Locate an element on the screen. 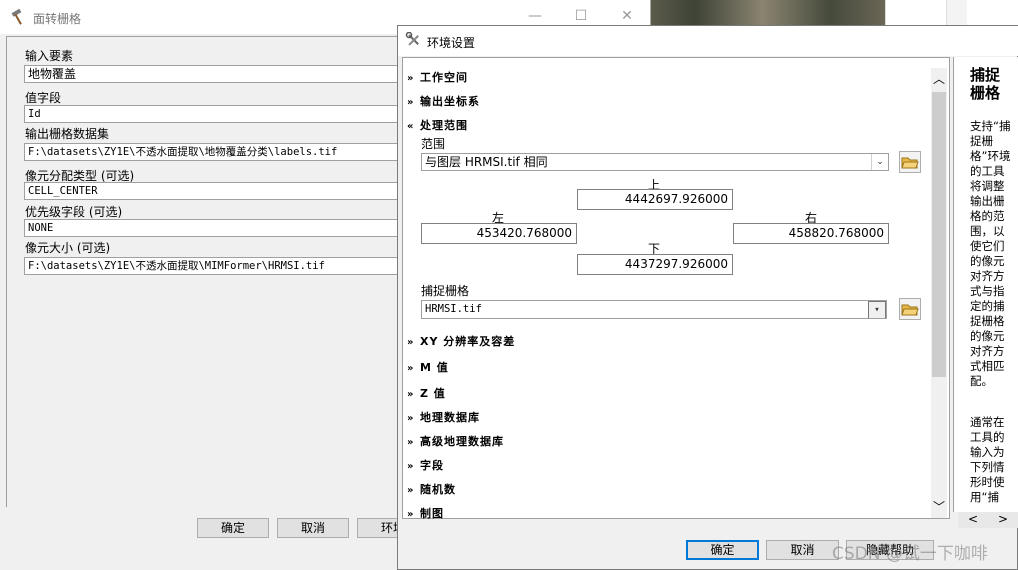  browse-extent-button is located at coordinates (910, 162).